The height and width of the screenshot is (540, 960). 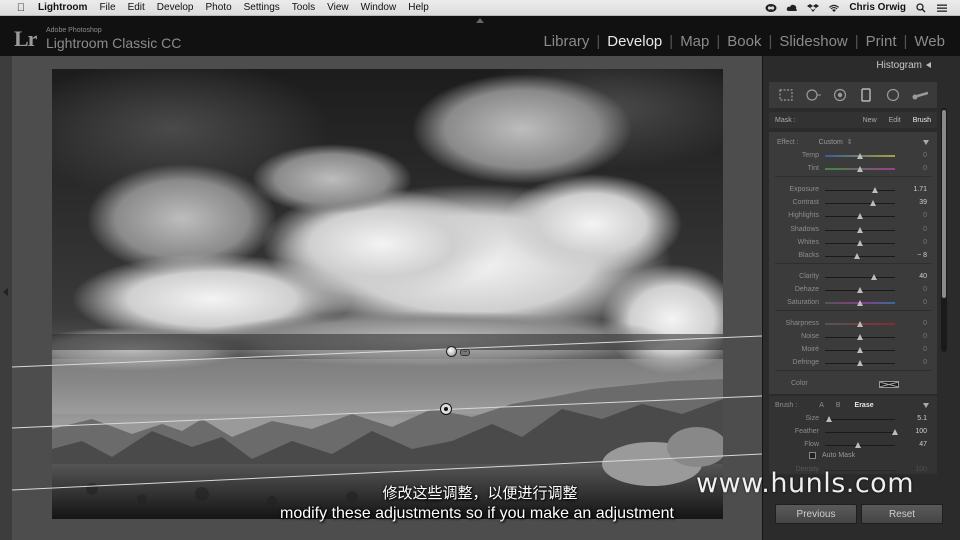 I want to click on brush-collapse-icon, so click(x=926, y=405).